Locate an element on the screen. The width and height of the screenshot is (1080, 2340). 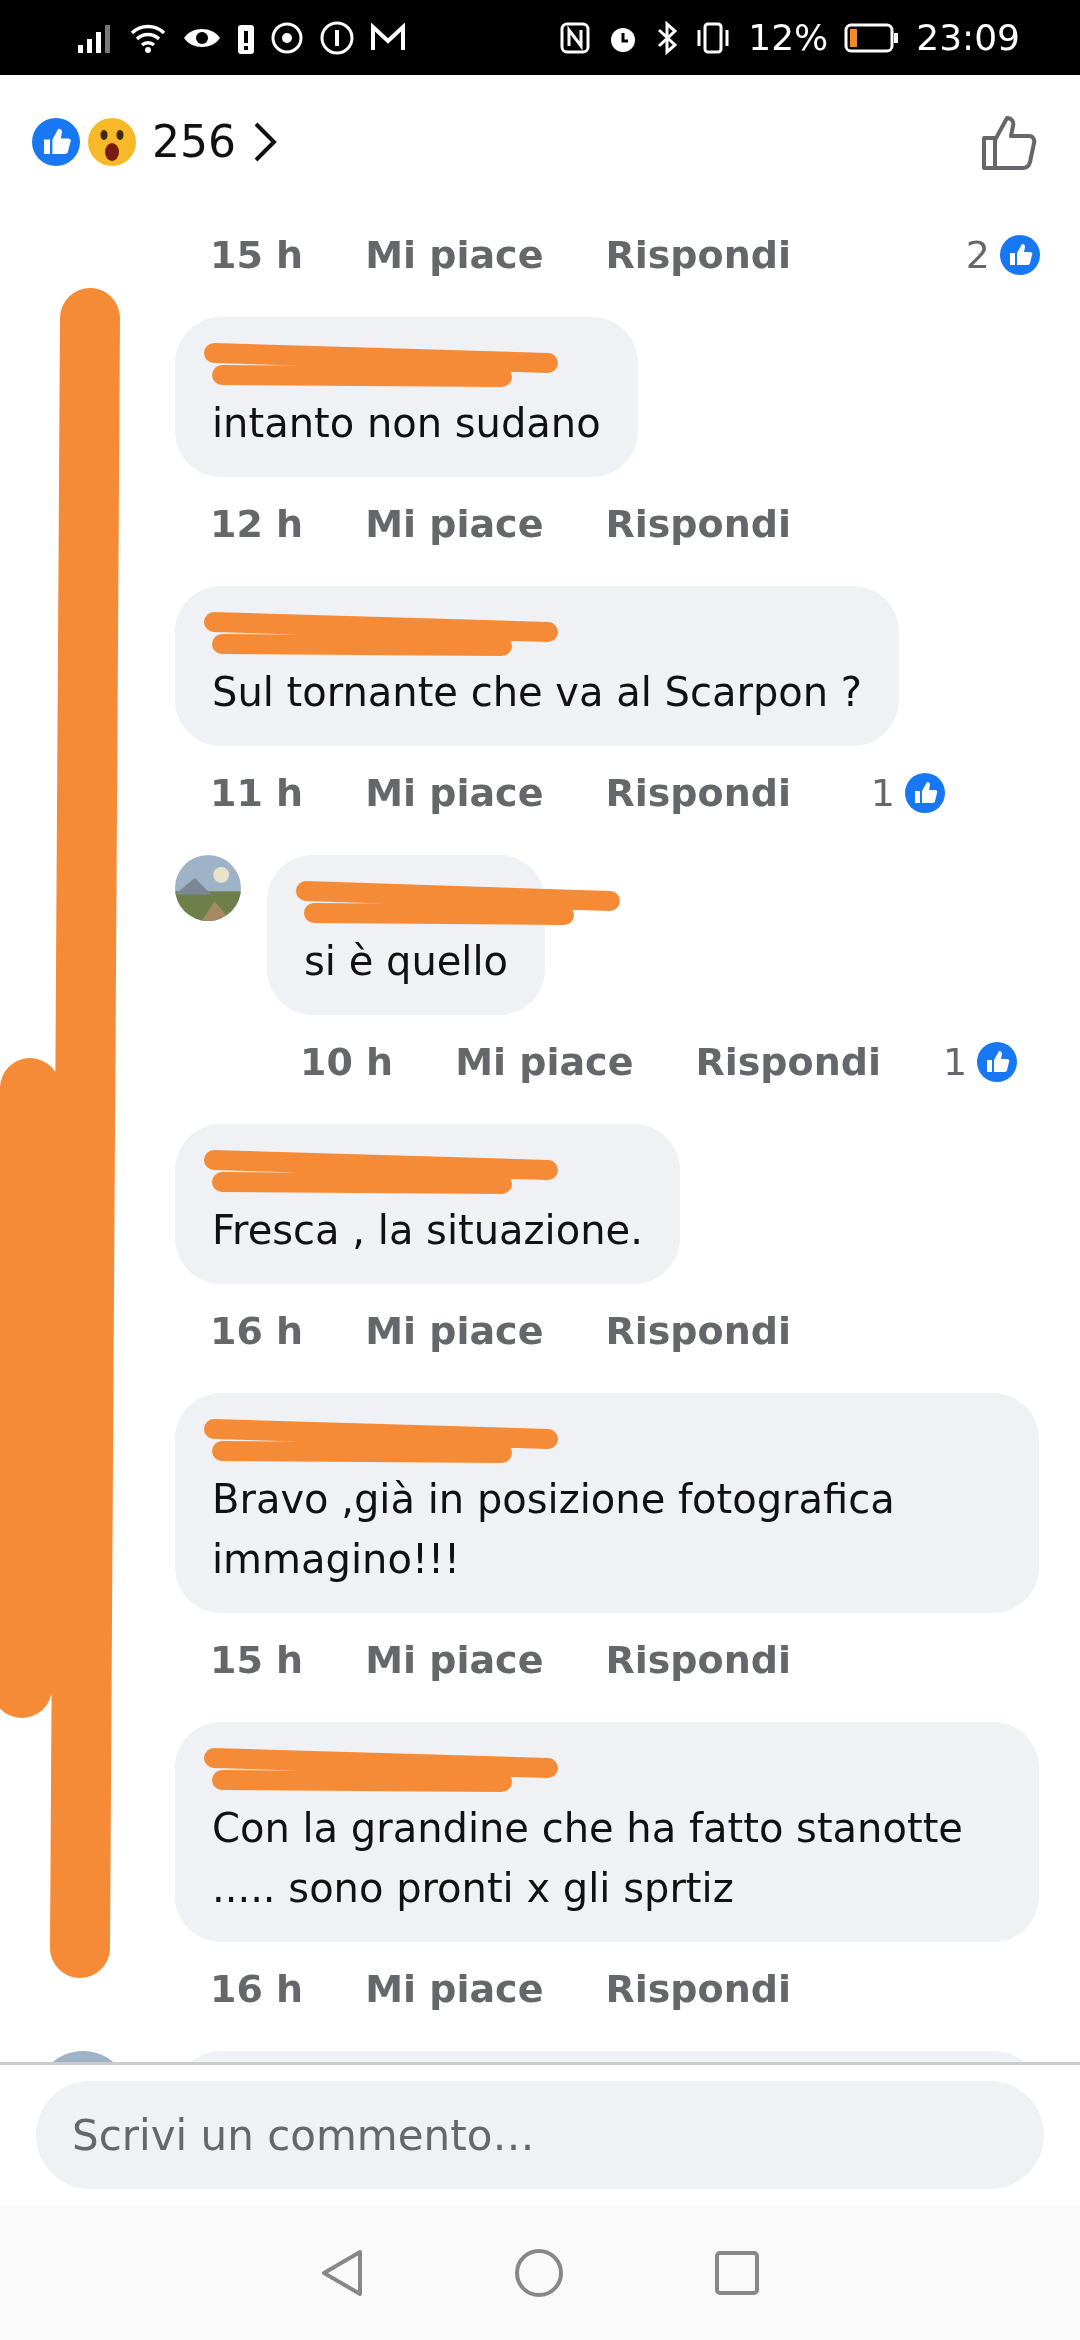
comment-text: Sul tornante che va al Scarpon ? is located at coordinates (537, 692).